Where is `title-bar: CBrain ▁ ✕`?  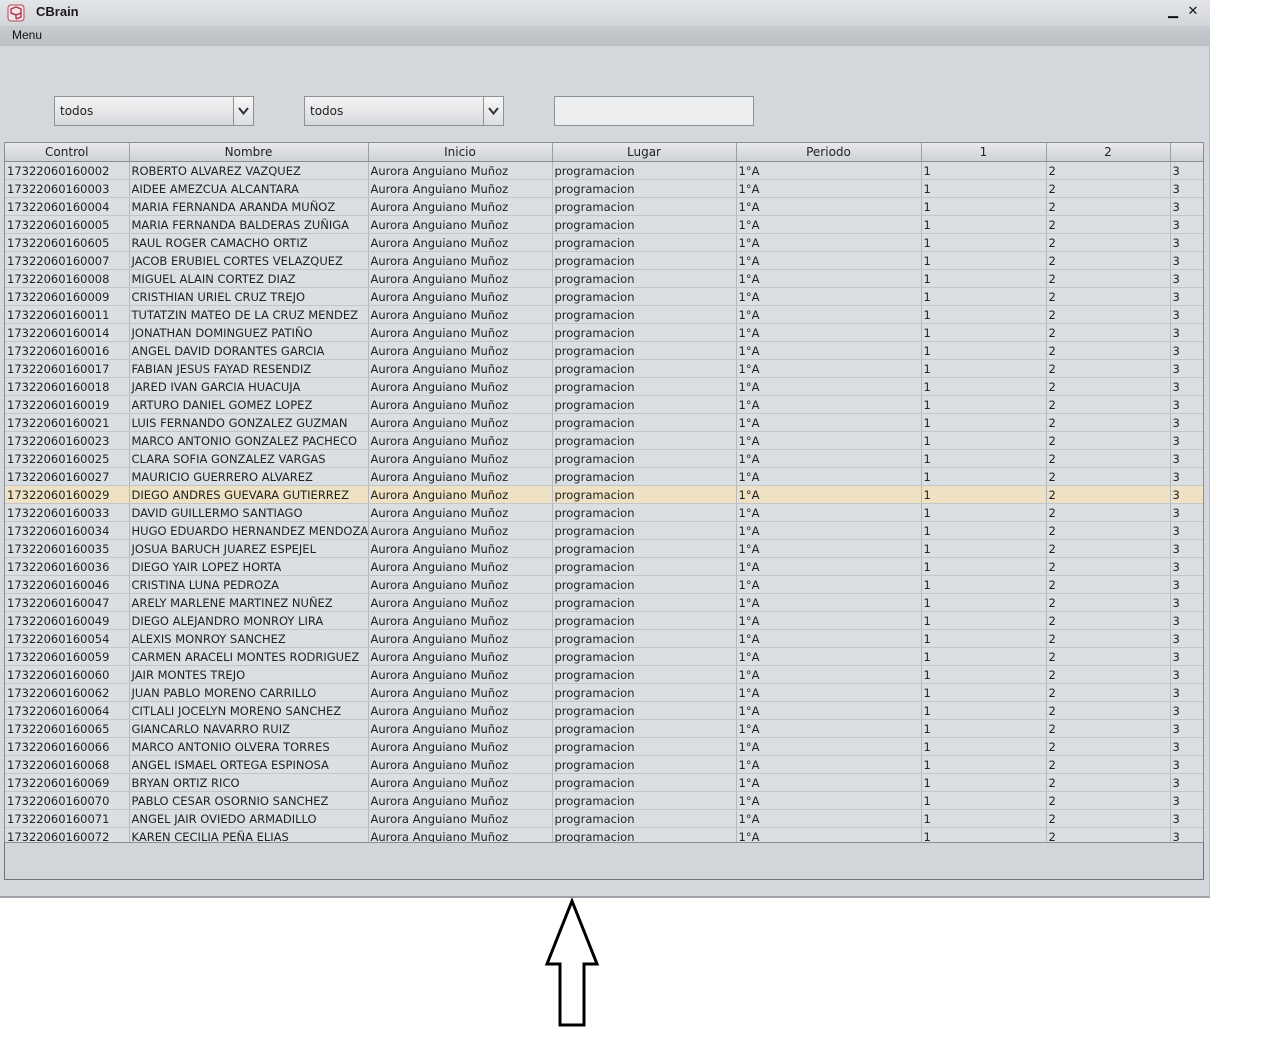 title-bar: CBrain ▁ ✕ is located at coordinates (605, 13).